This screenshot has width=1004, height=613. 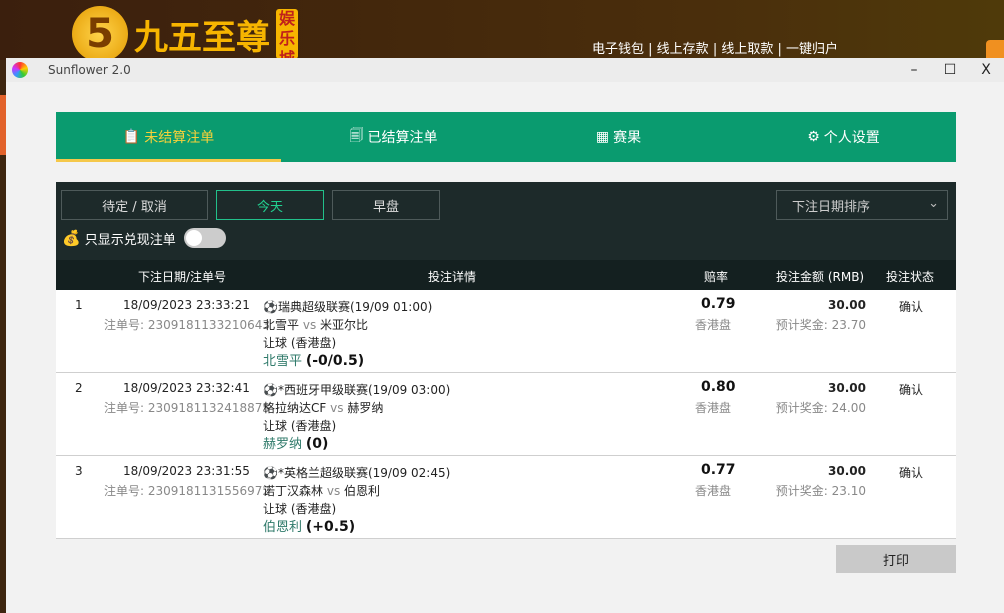 What do you see at coordinates (79, 471) in the screenshot?
I see `row-number: 3` at bounding box center [79, 471].